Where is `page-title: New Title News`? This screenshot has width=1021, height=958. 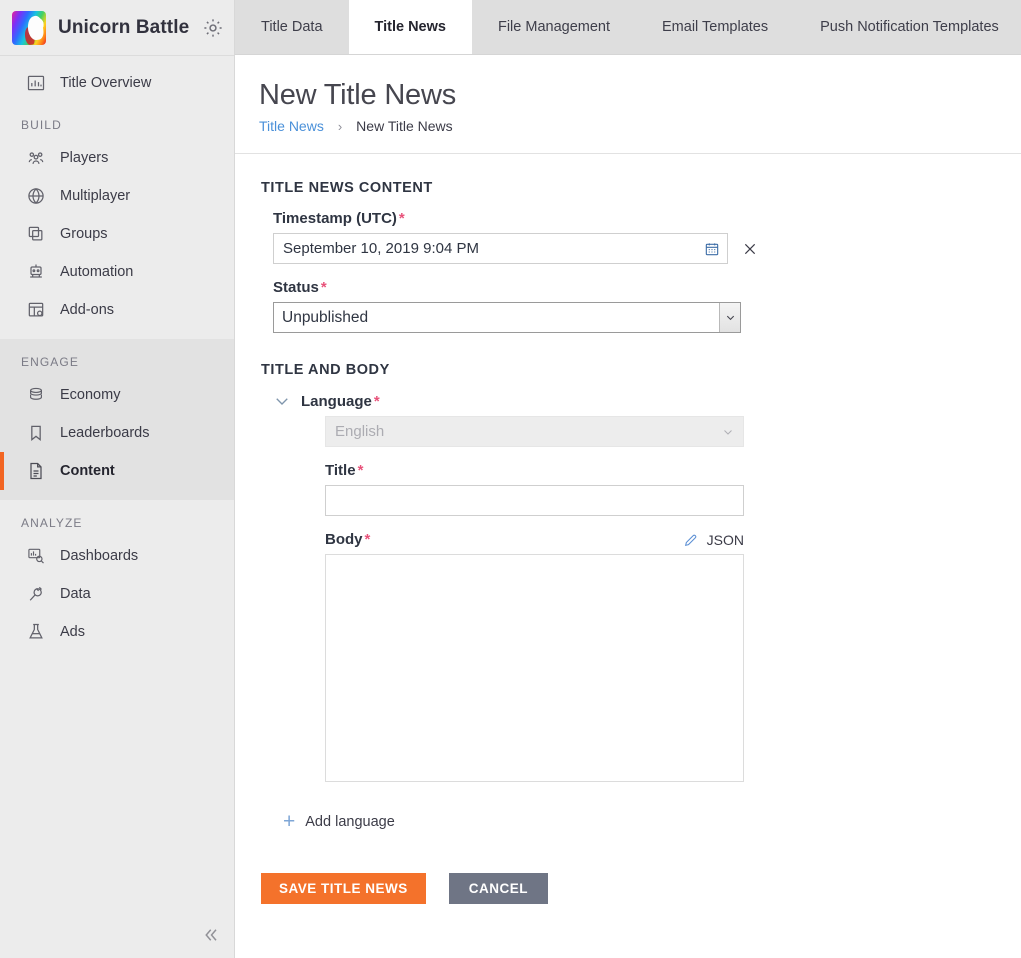
page-title: New Title News is located at coordinates (358, 95).